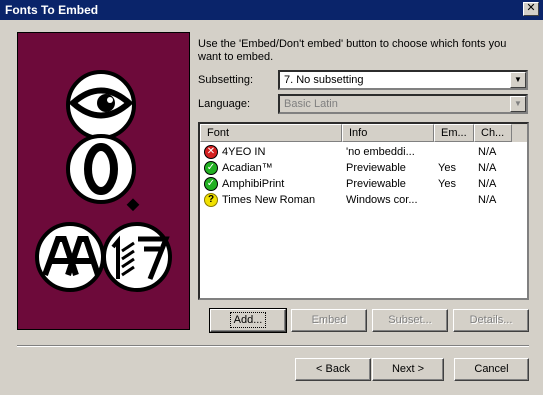 The image size is (543, 395). I want to click on stylized-letters-symbol-icon, so click(137, 257).